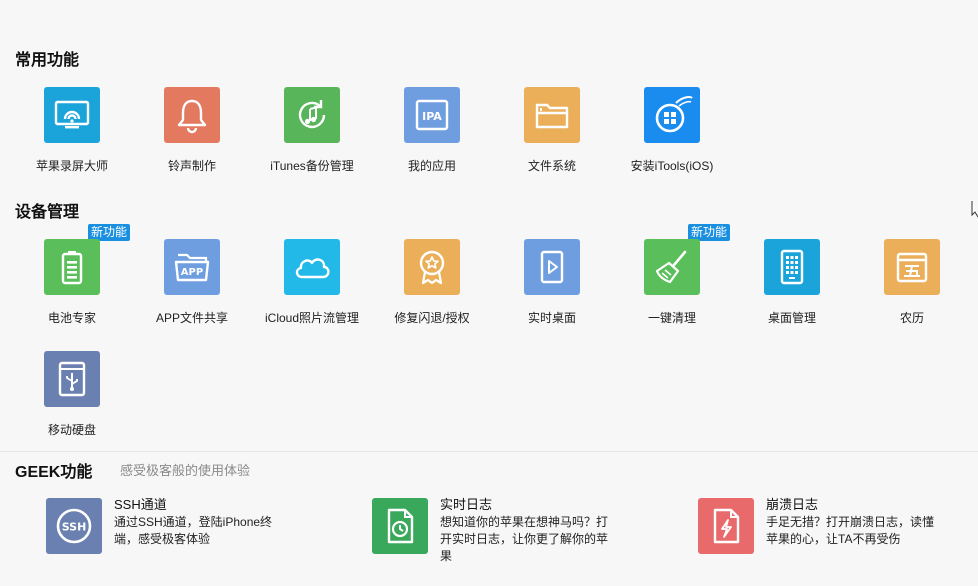 The height and width of the screenshot is (586, 978). I want to click on tool-label: 铃声制作, so click(191, 166).